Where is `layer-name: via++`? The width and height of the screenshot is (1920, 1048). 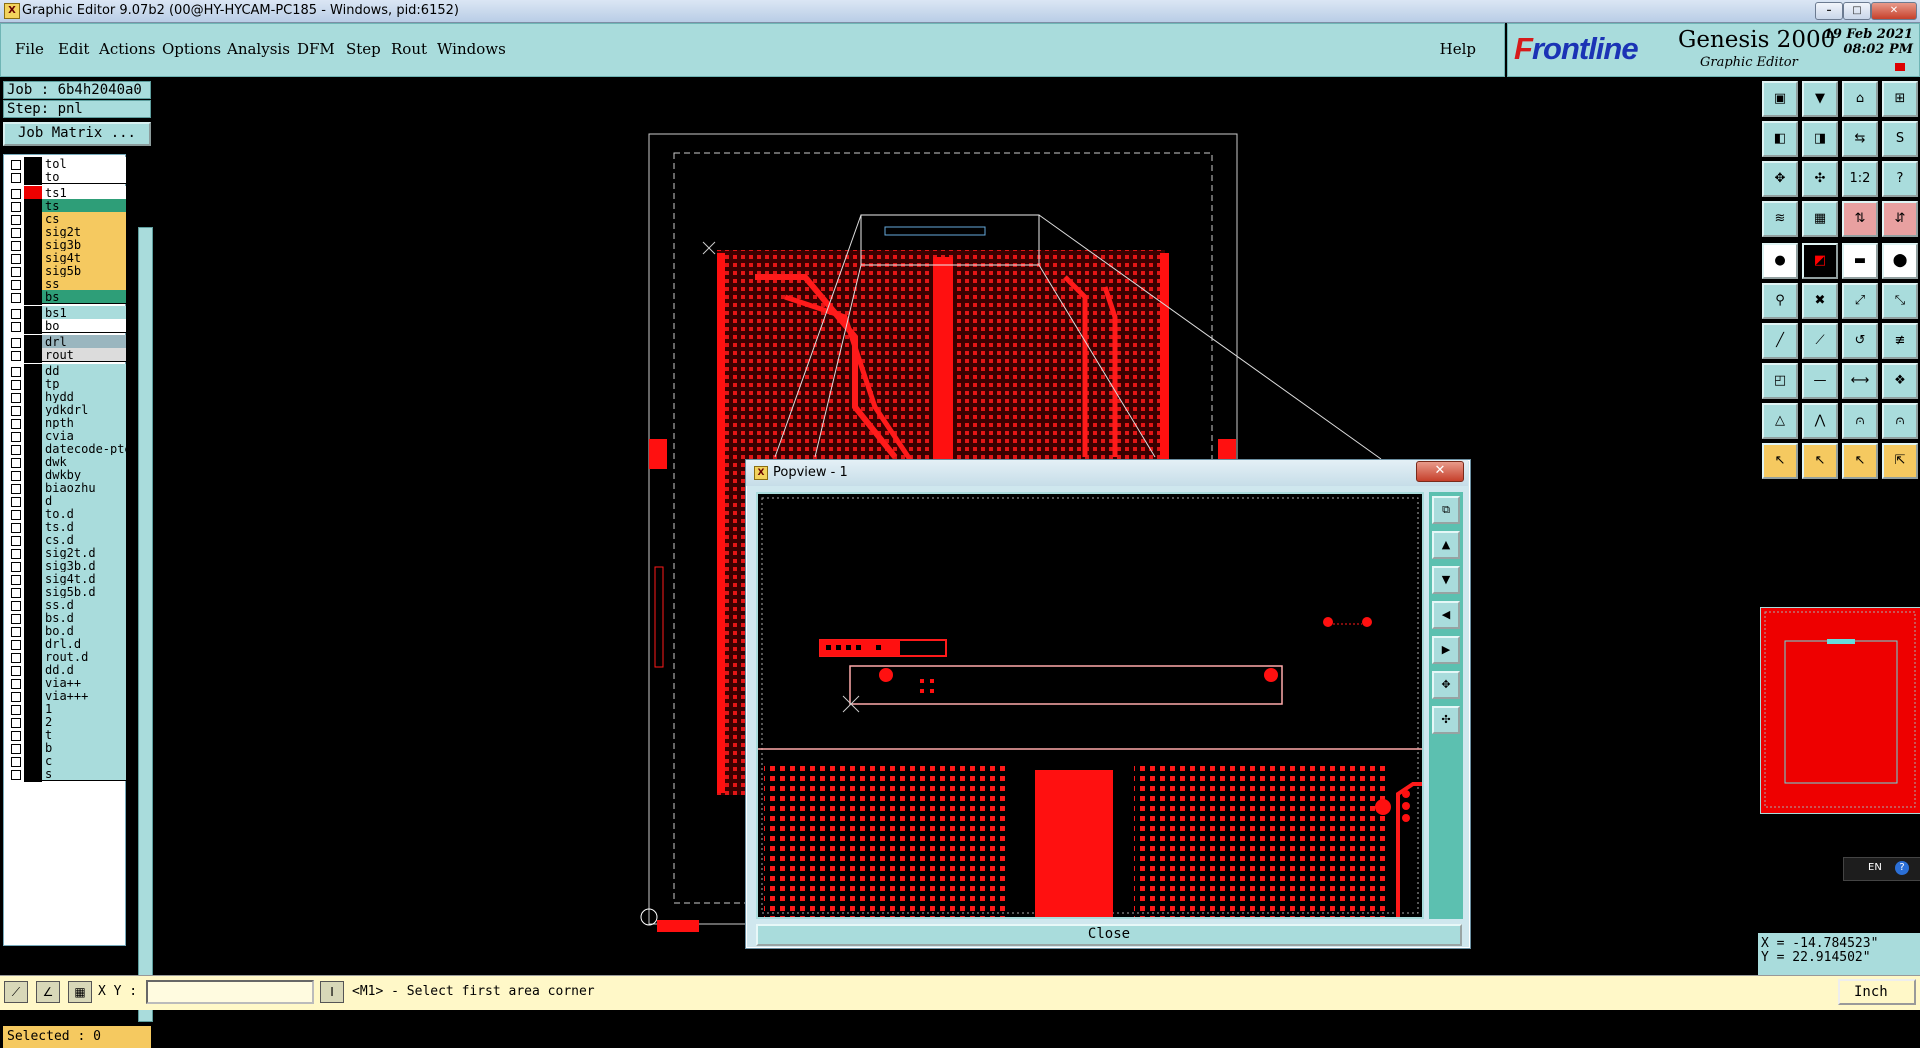 layer-name: via++ is located at coordinates (84, 683).